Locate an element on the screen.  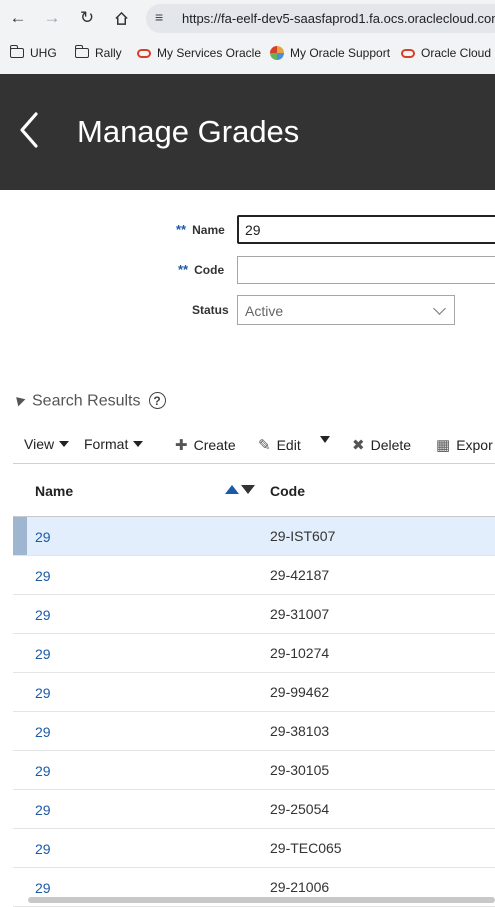
bookmark-label: My Oracle Support is located at coordinates (340, 53).